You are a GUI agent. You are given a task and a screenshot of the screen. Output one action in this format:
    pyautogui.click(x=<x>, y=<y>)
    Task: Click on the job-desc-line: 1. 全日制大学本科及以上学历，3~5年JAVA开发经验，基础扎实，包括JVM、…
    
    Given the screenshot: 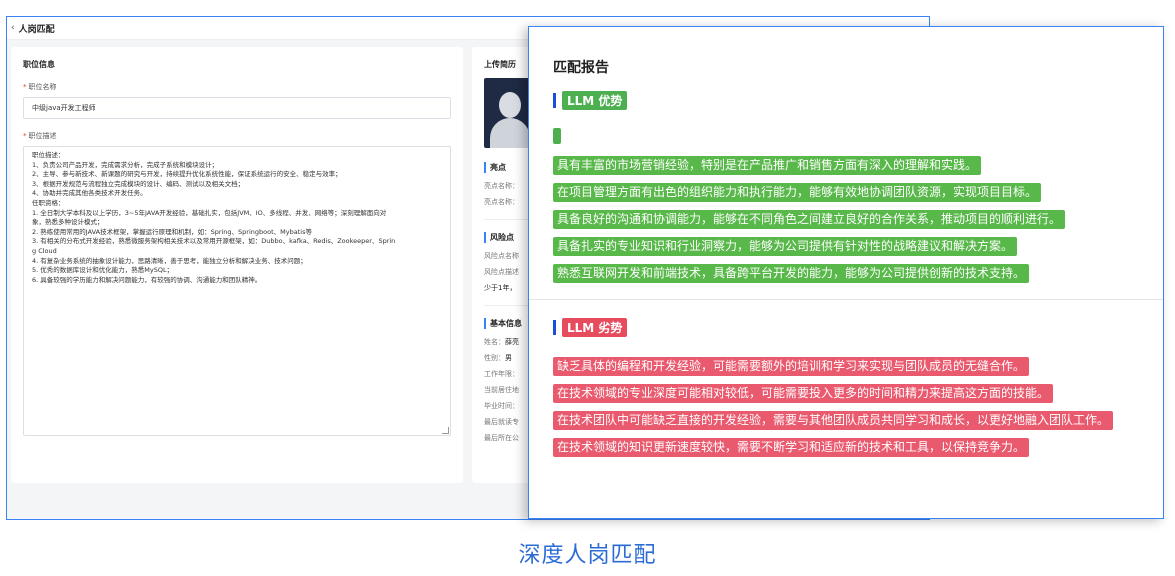 What is the action you would take?
    pyautogui.click(x=209, y=212)
    